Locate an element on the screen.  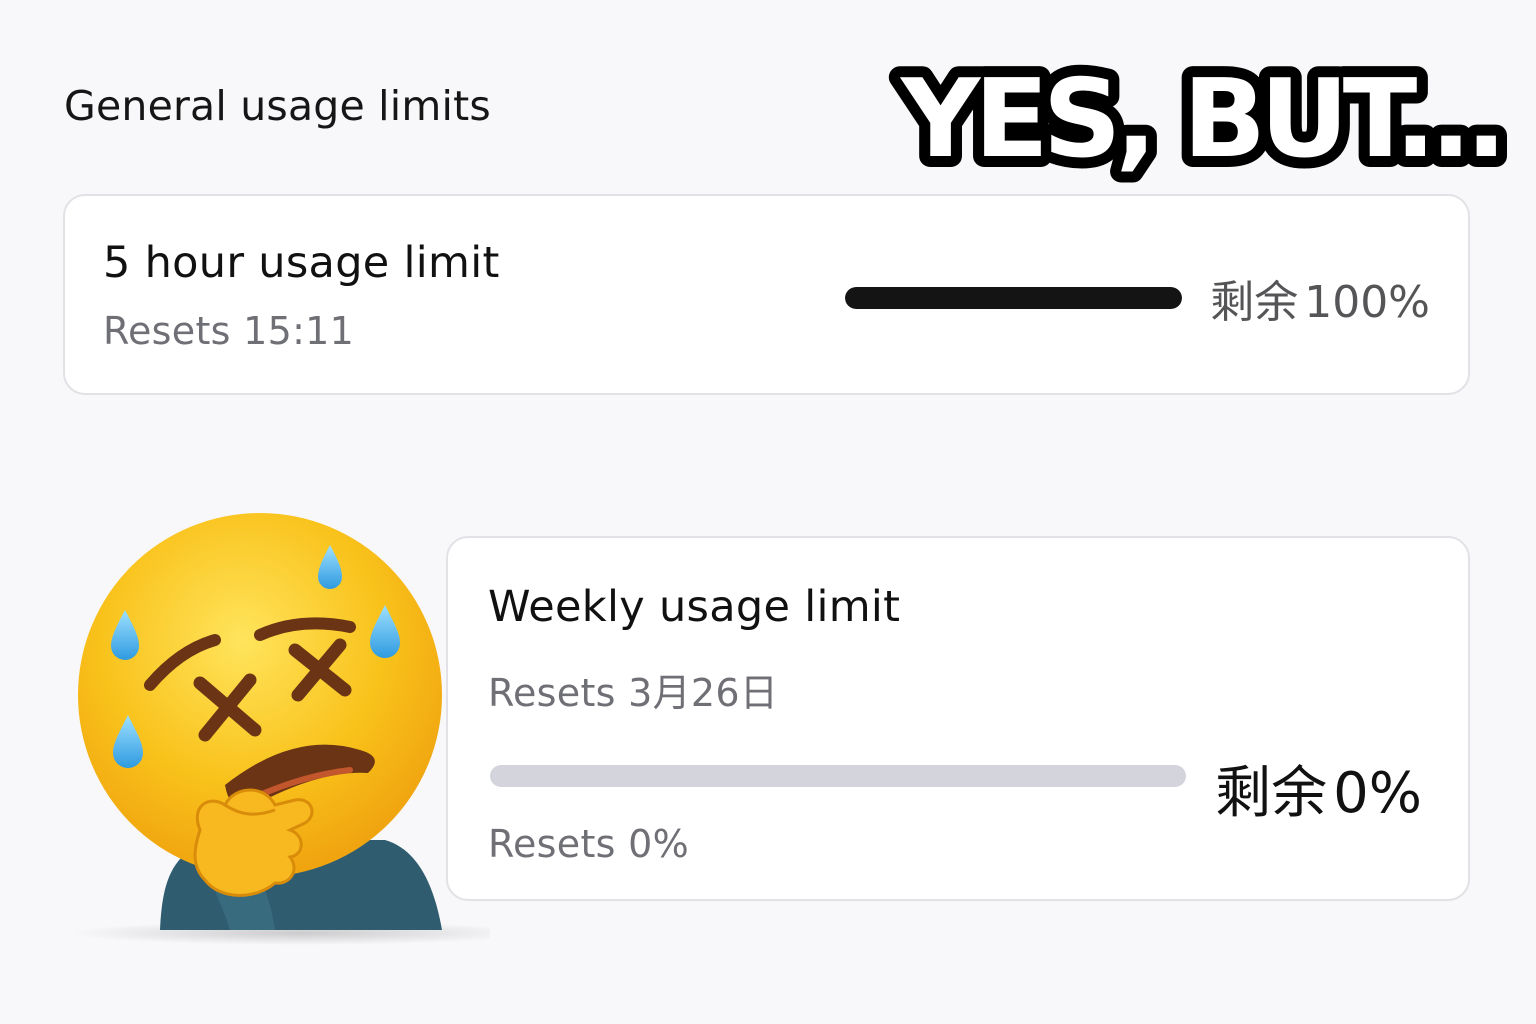
five-hour-reset-time: Resets 15:11 is located at coordinates (229, 331).